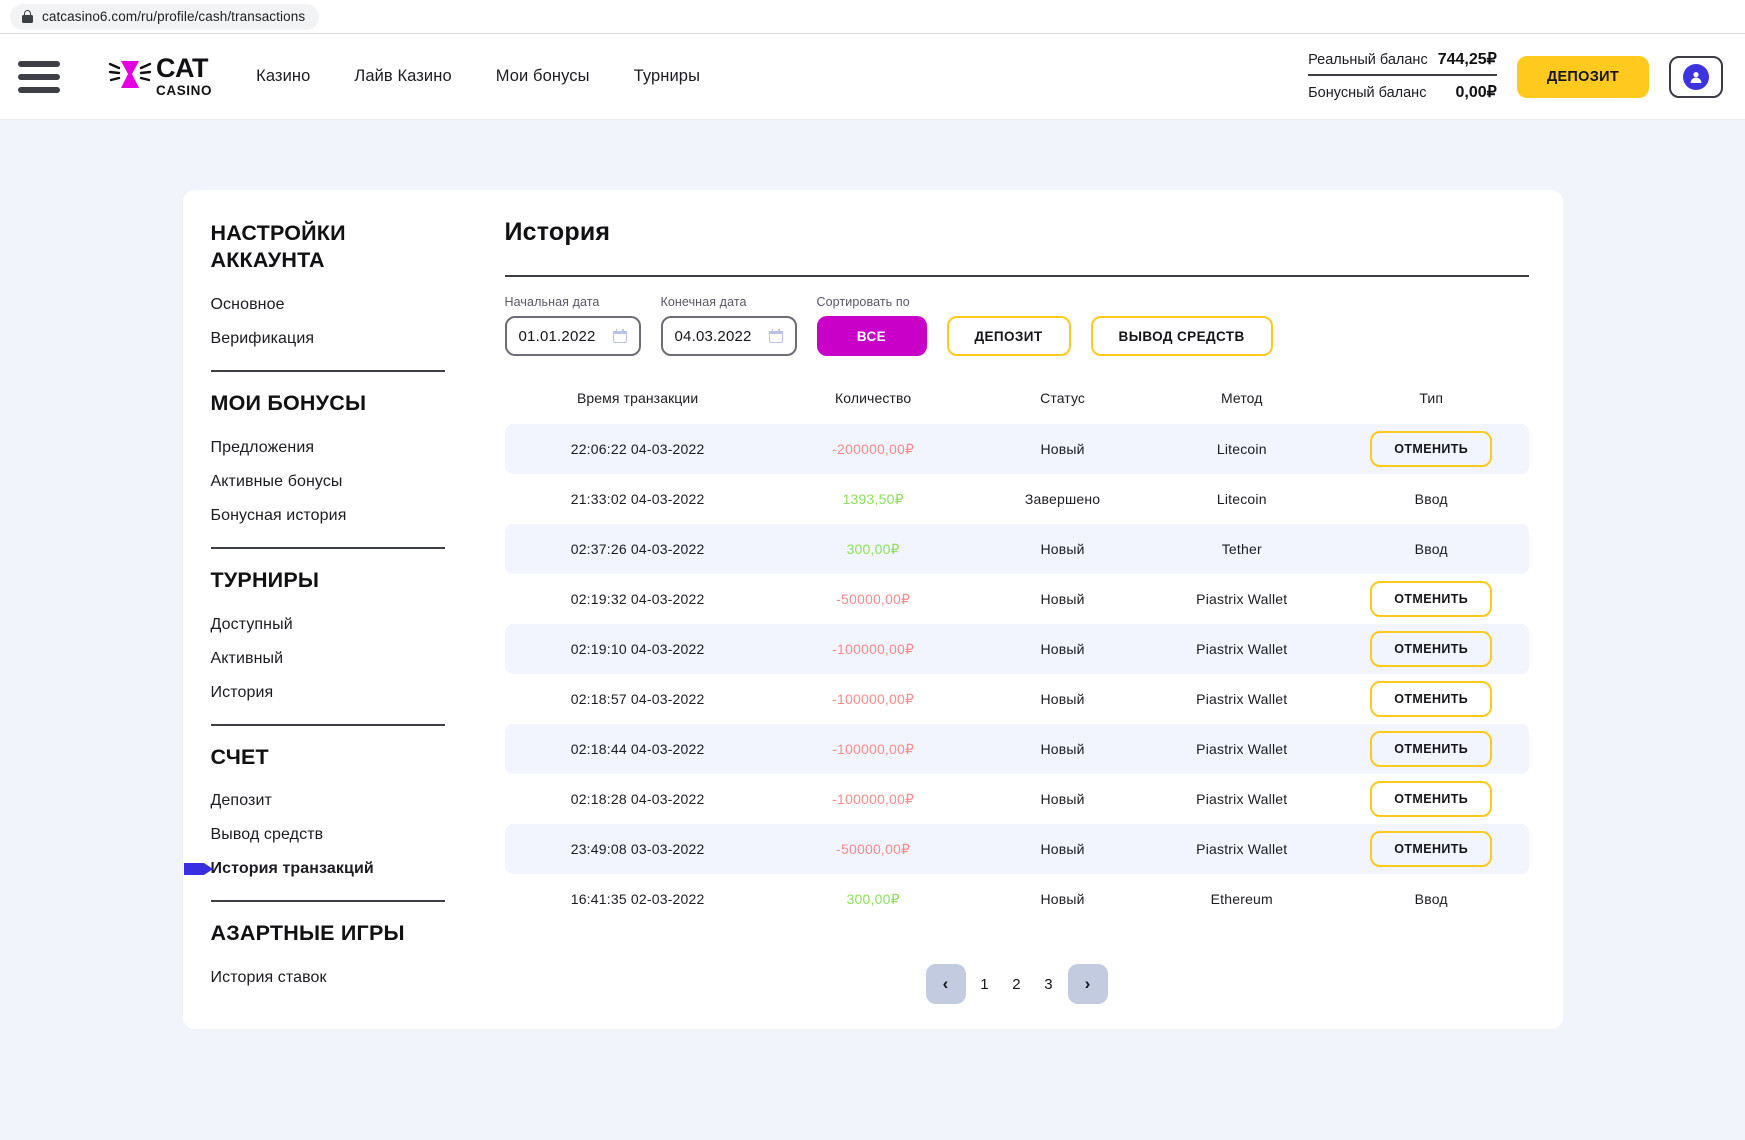  Describe the element at coordinates (1696, 76) in the screenshot. I see `avatar-button` at that location.